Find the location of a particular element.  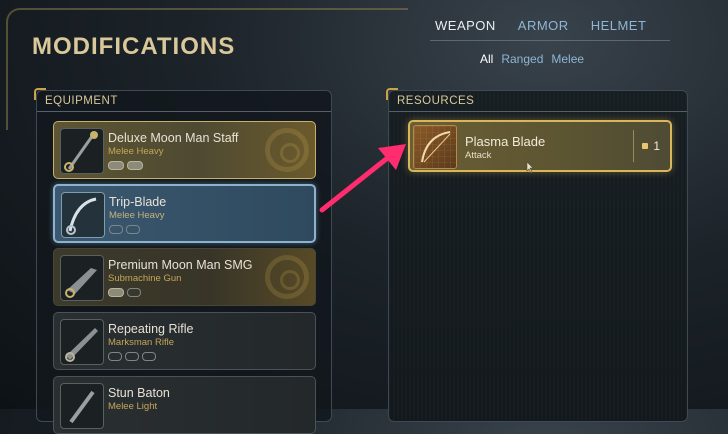

tab-divider is located at coordinates (550, 40).